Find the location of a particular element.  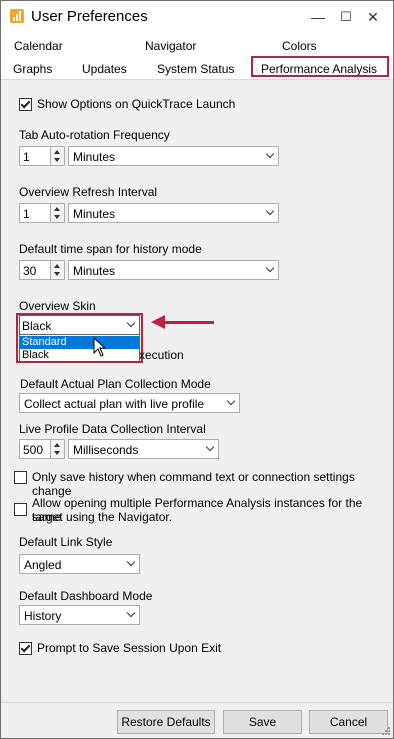

overview-refresh-label: Overview Refresh Interval is located at coordinates (88, 192).